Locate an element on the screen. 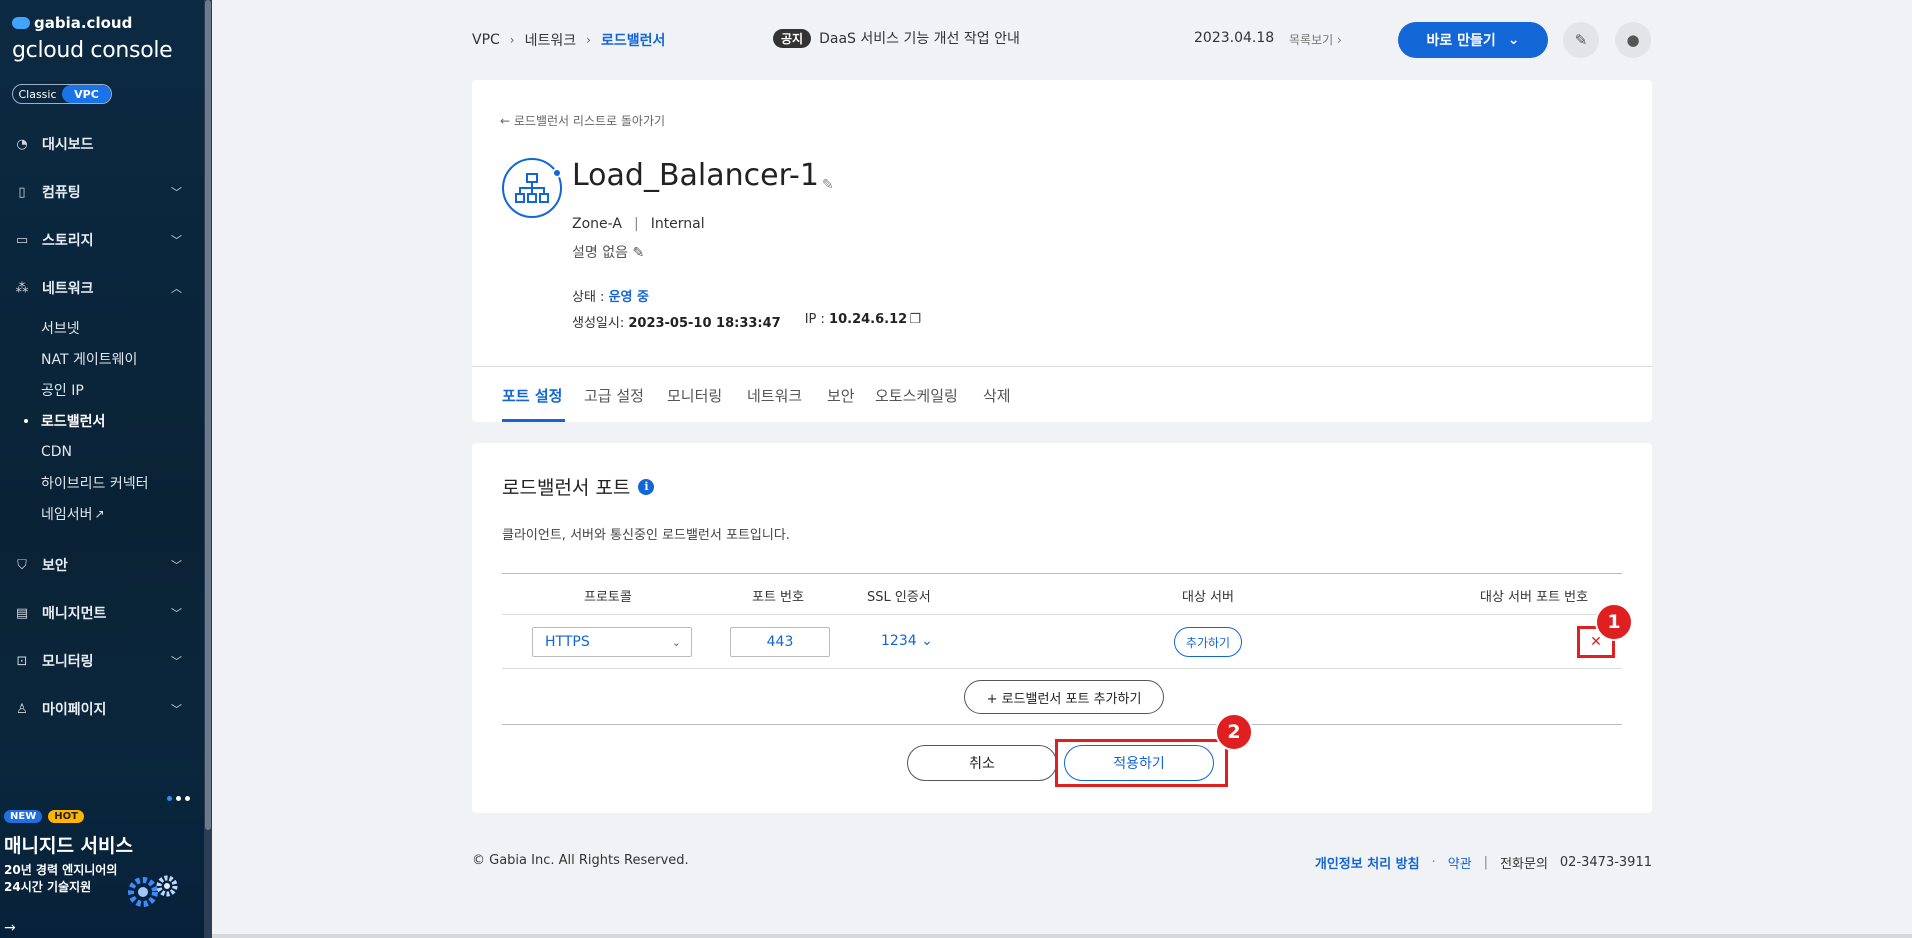  edit-description-icon: ✎ is located at coordinates (638, 253).